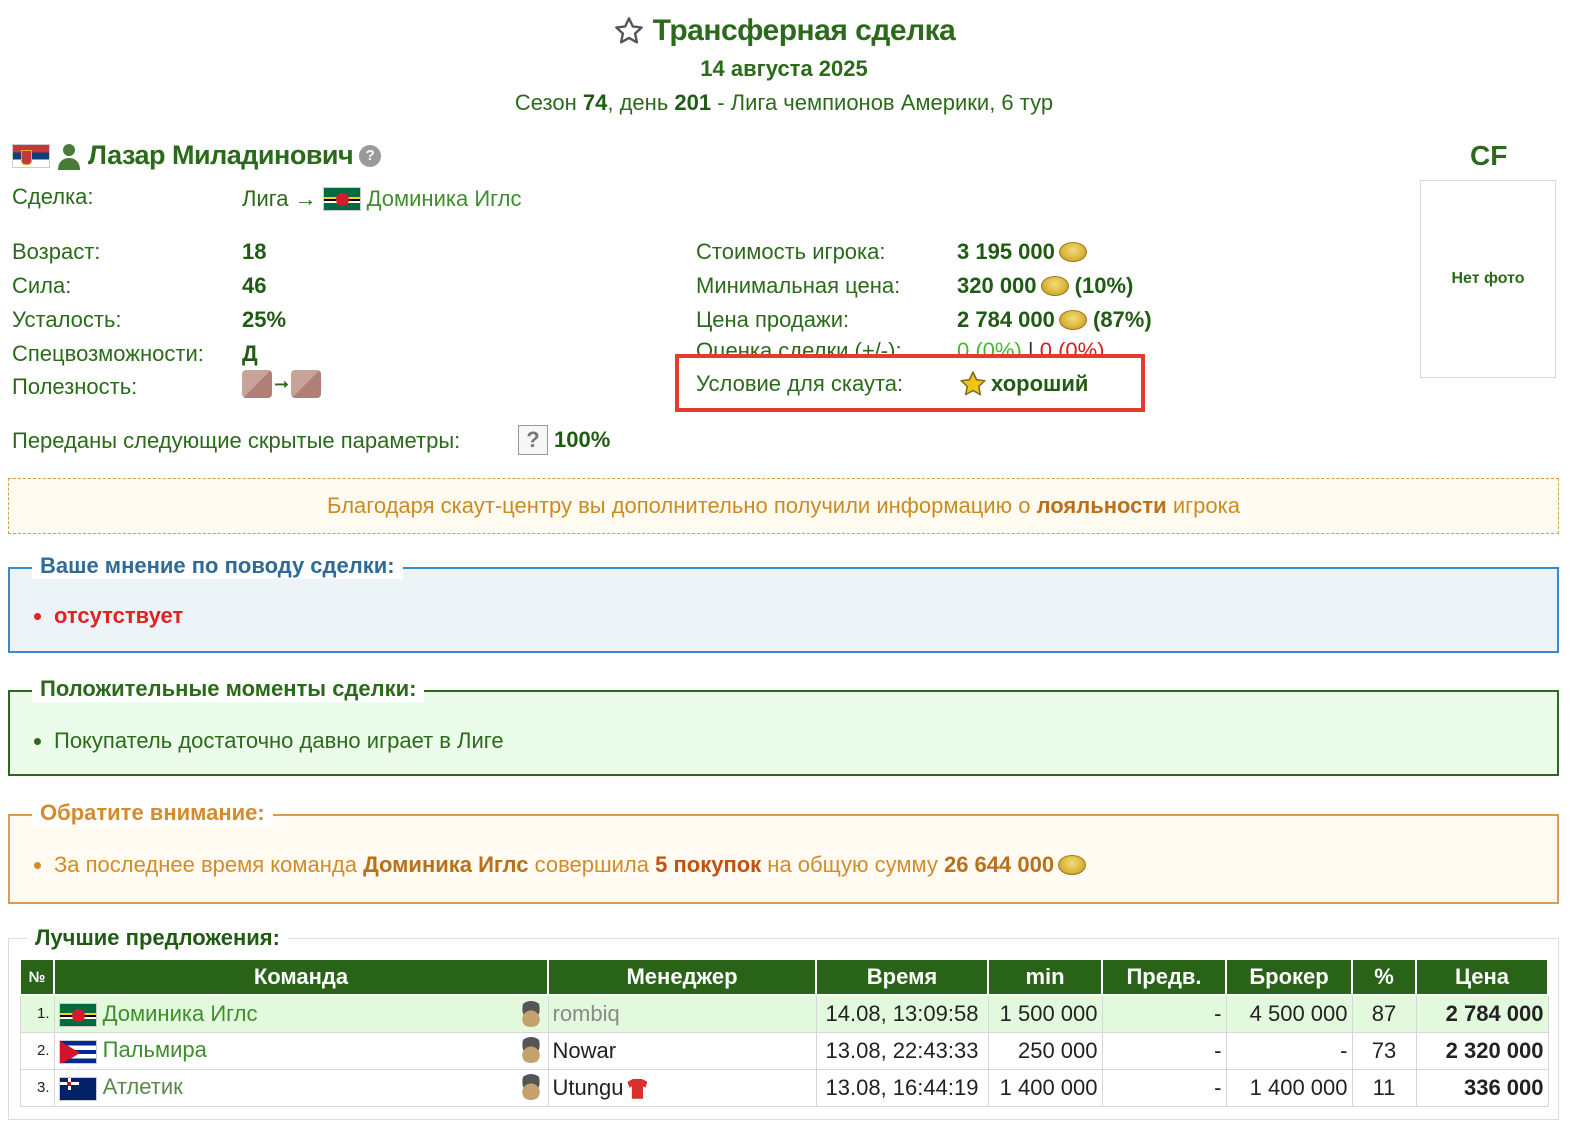 The height and width of the screenshot is (1136, 1588). What do you see at coordinates (682, 1087) in the screenshot?
I see `row-manager: Utungu` at bounding box center [682, 1087].